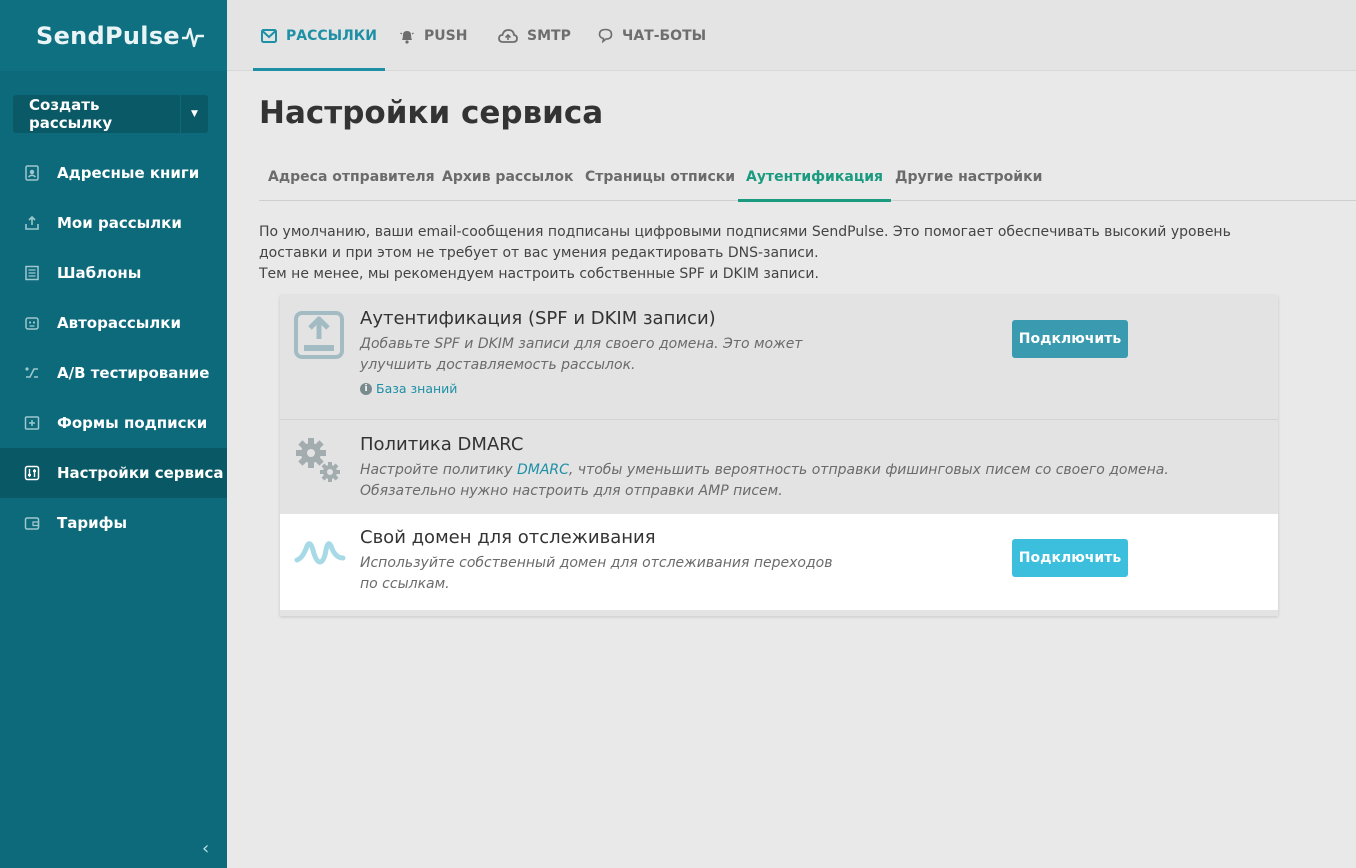 The width and height of the screenshot is (1356, 868). I want to click on tab-smtp: SMTP, so click(534, 35).